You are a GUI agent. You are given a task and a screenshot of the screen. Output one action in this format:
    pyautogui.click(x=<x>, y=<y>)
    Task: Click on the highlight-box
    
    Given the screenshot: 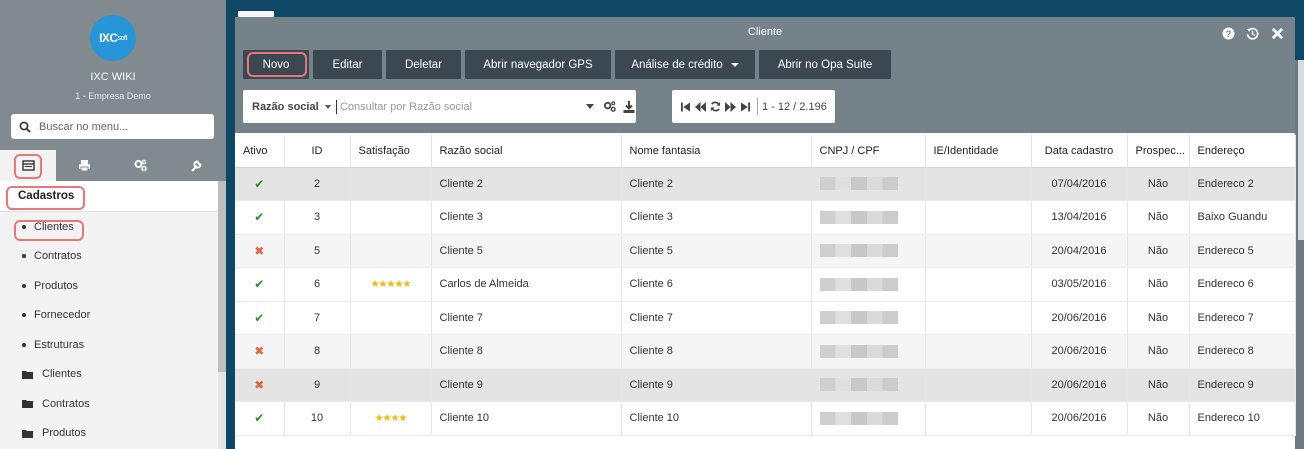 What is the action you would take?
    pyautogui.click(x=28, y=166)
    